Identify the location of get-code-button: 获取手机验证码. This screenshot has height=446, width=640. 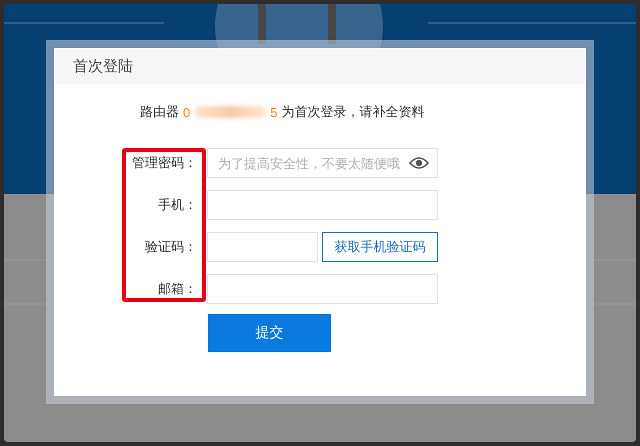
(380, 247).